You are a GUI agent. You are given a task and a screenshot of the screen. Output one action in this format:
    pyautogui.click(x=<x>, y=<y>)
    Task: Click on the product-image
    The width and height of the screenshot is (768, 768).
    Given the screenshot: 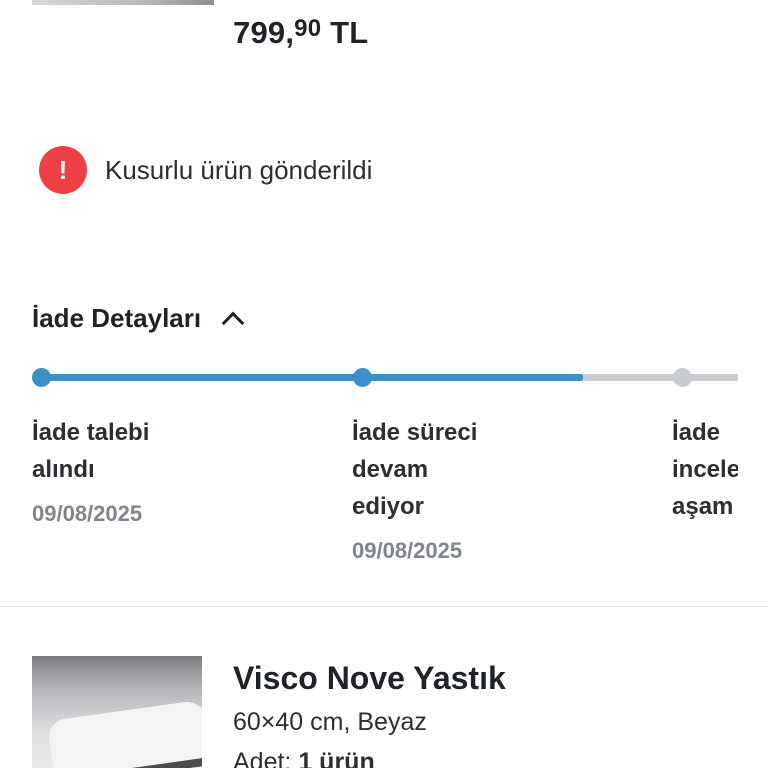 What is the action you would take?
    pyautogui.click(x=117, y=712)
    